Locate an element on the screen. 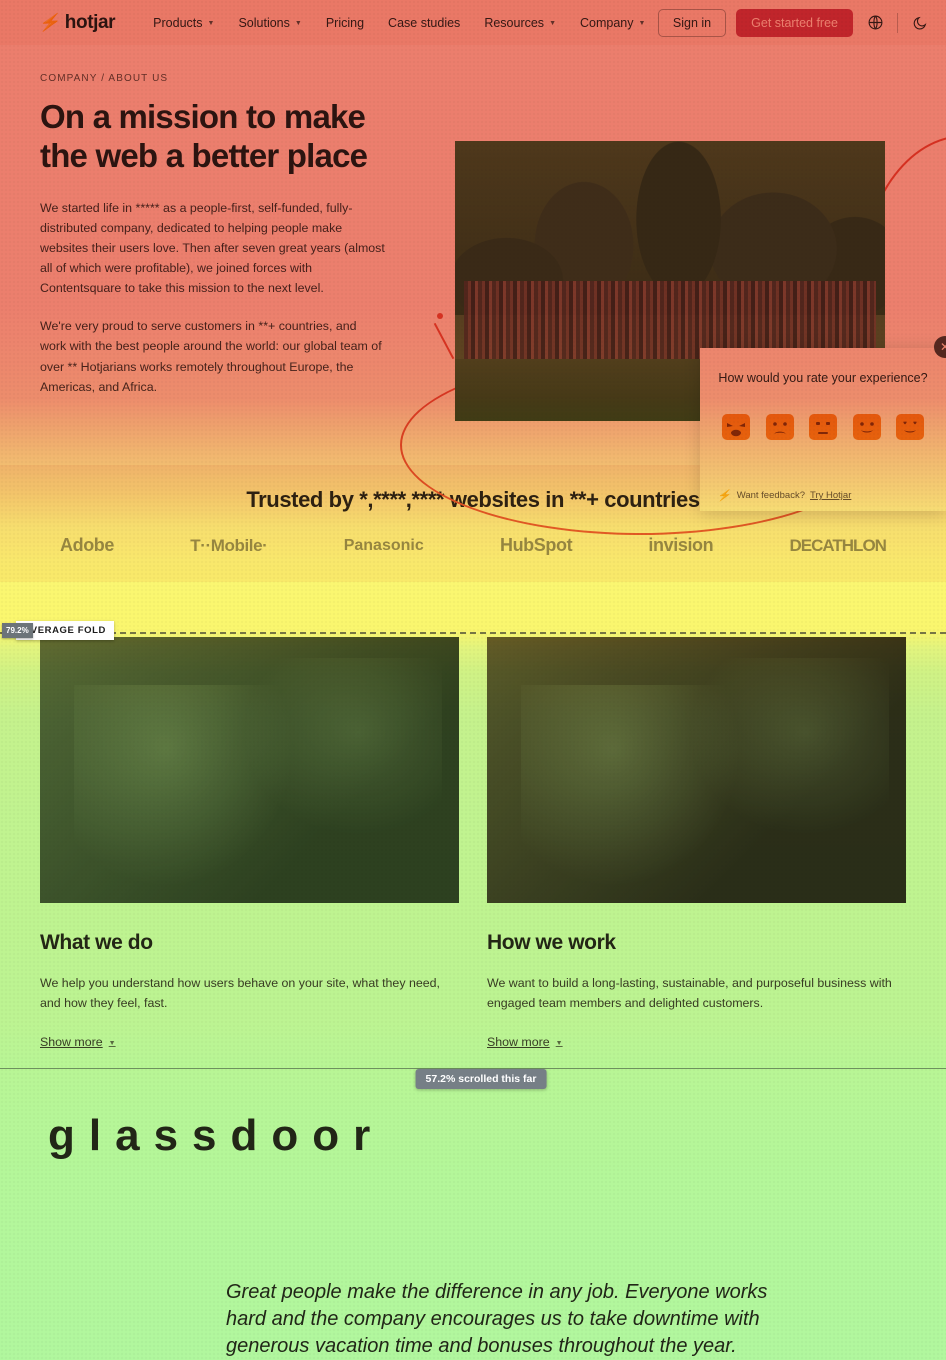  nav-item-case-studies: Case studies is located at coordinates (424, 23).